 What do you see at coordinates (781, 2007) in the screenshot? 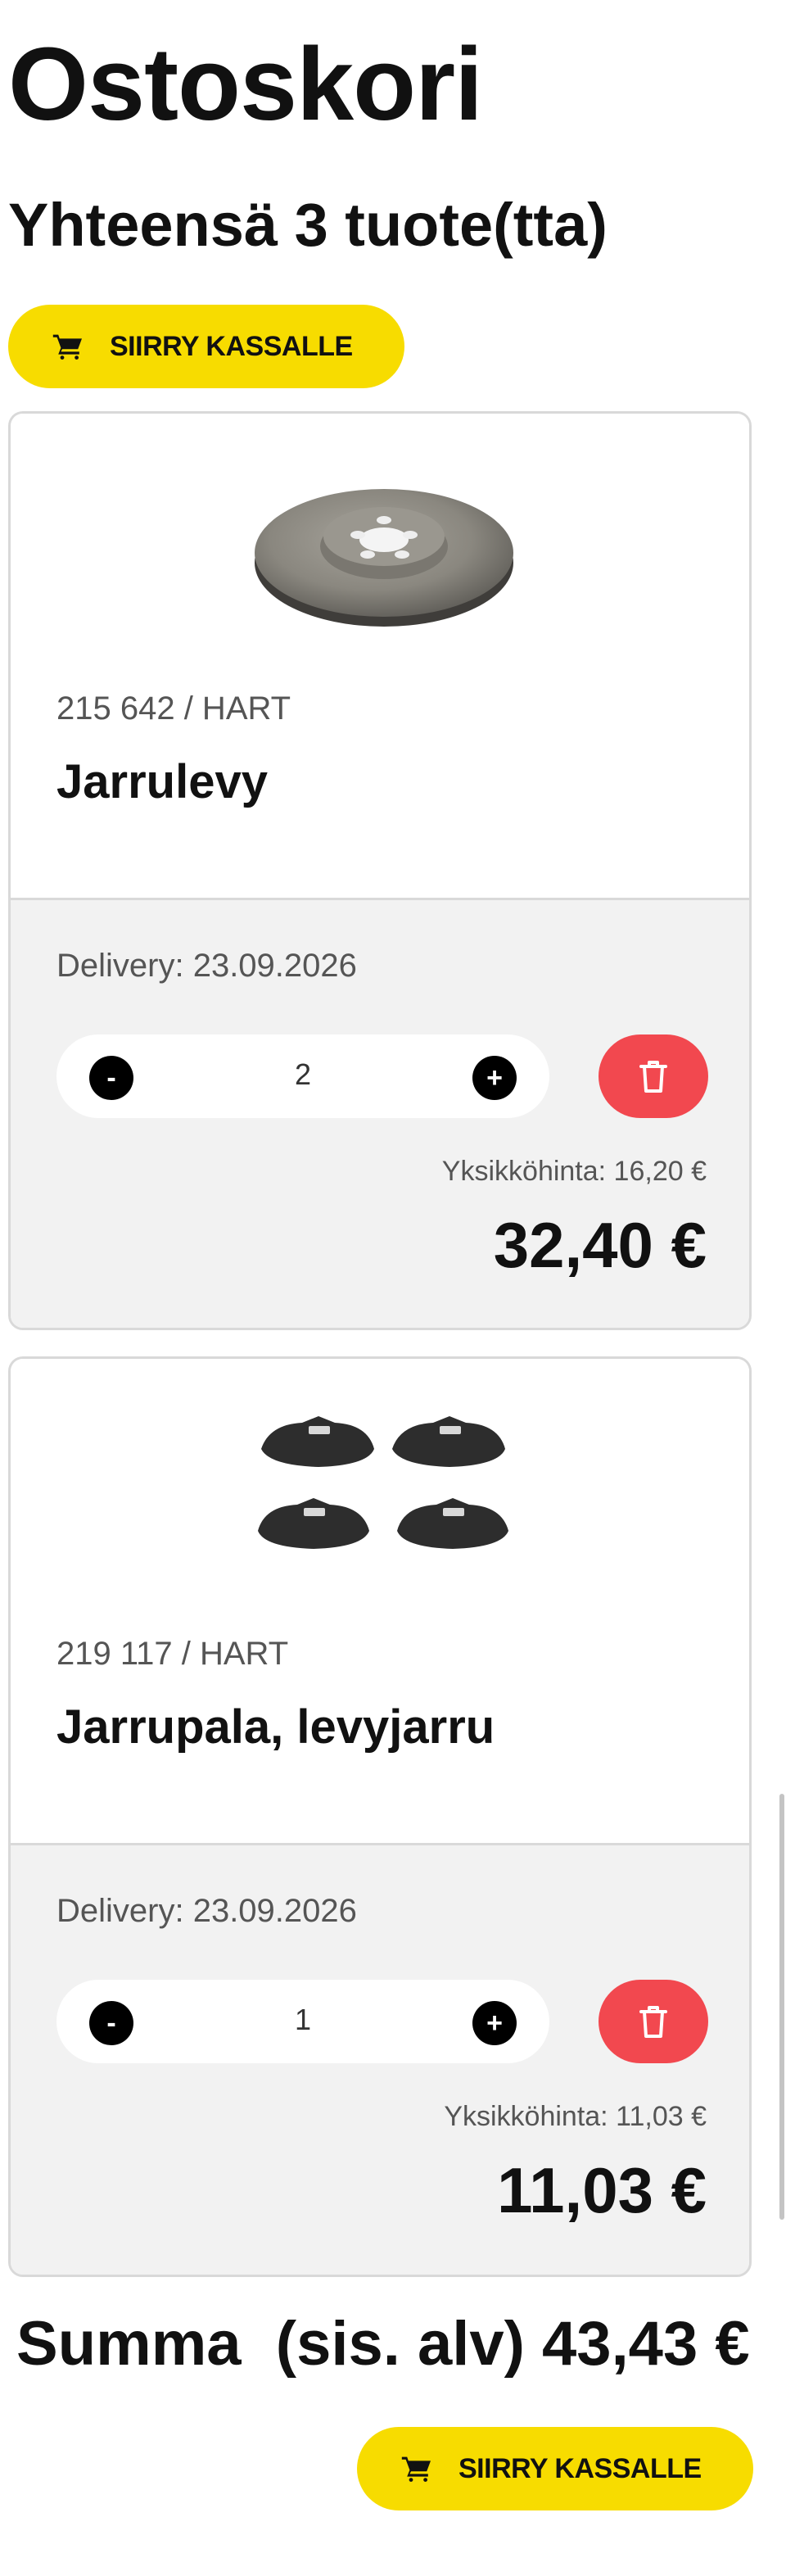
I see `scrollbar-thumb` at bounding box center [781, 2007].